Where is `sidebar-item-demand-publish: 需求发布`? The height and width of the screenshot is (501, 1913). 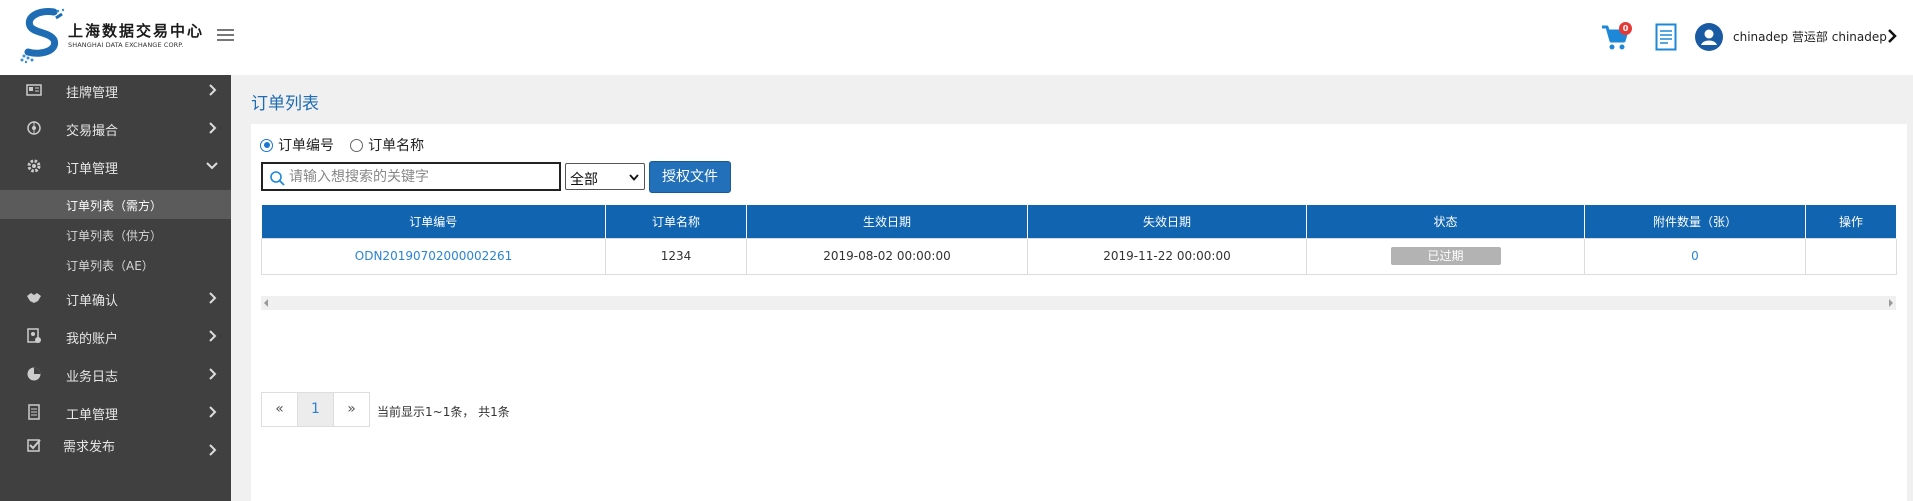 sidebar-item-demand-publish: 需求发布 is located at coordinates (115, 446).